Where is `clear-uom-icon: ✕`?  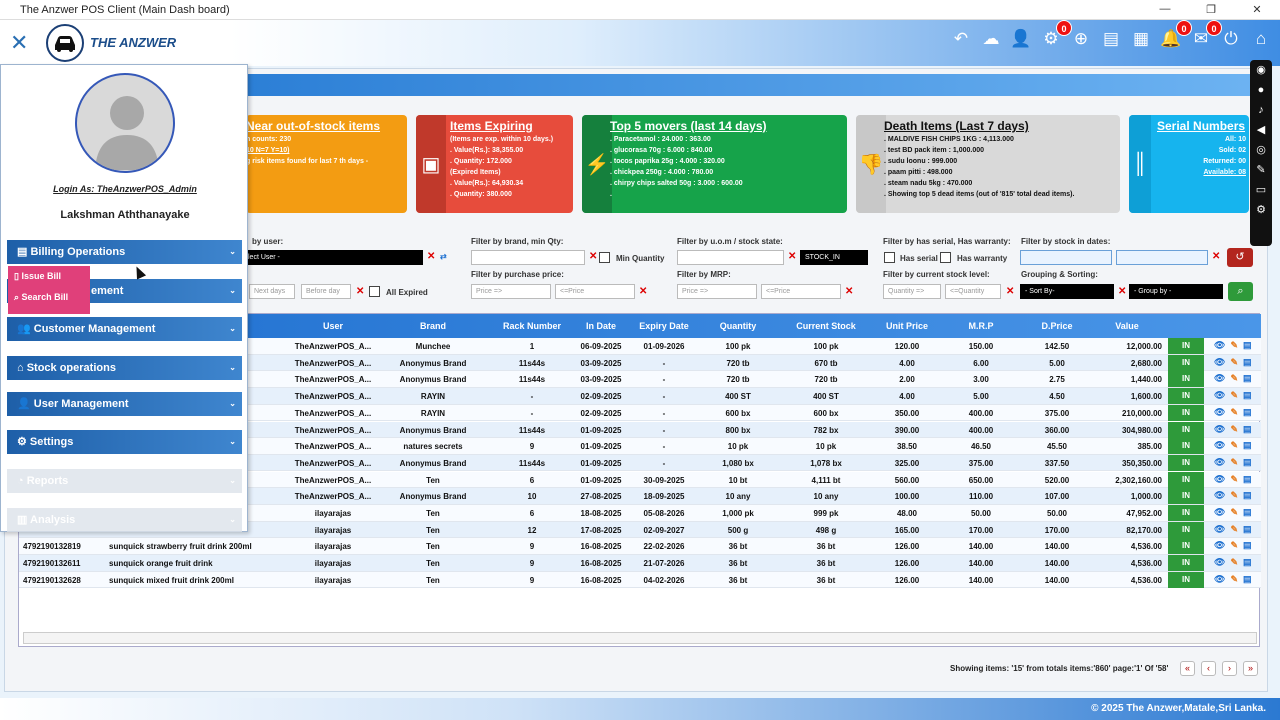 clear-uom-icon: ✕ is located at coordinates (792, 256).